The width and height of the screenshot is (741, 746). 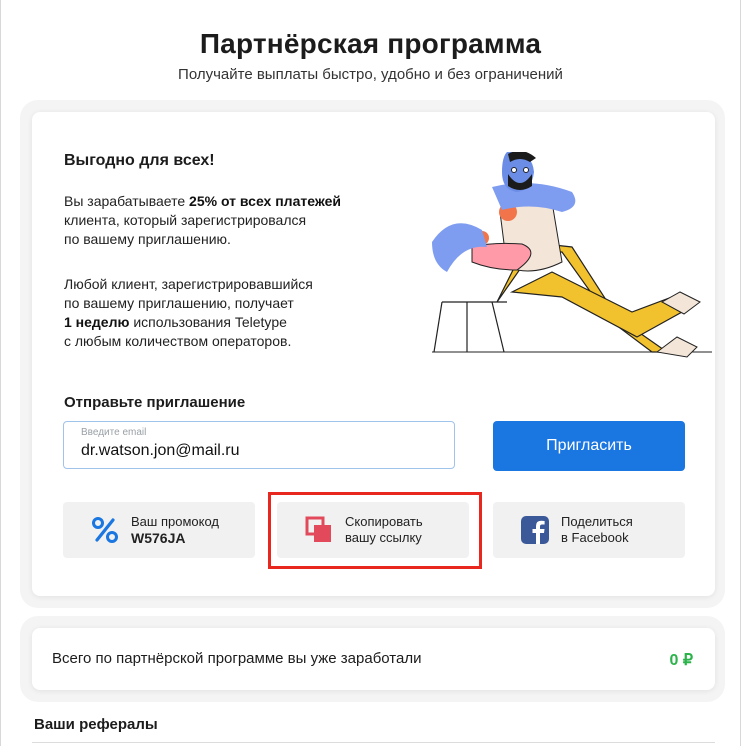 What do you see at coordinates (572, 255) in the screenshot?
I see `man-with-piggy-bank-illustration` at bounding box center [572, 255].